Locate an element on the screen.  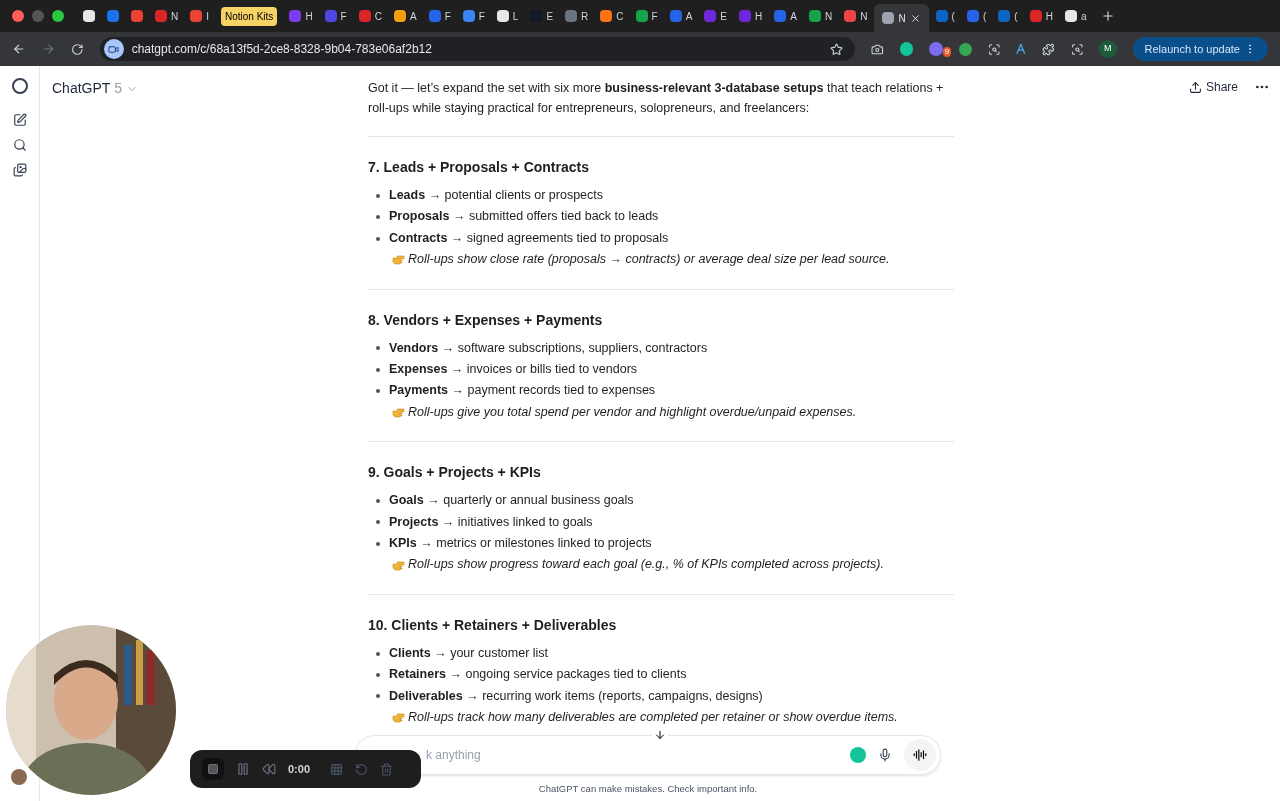
close-tab-icon is located at coordinates (915, 18).